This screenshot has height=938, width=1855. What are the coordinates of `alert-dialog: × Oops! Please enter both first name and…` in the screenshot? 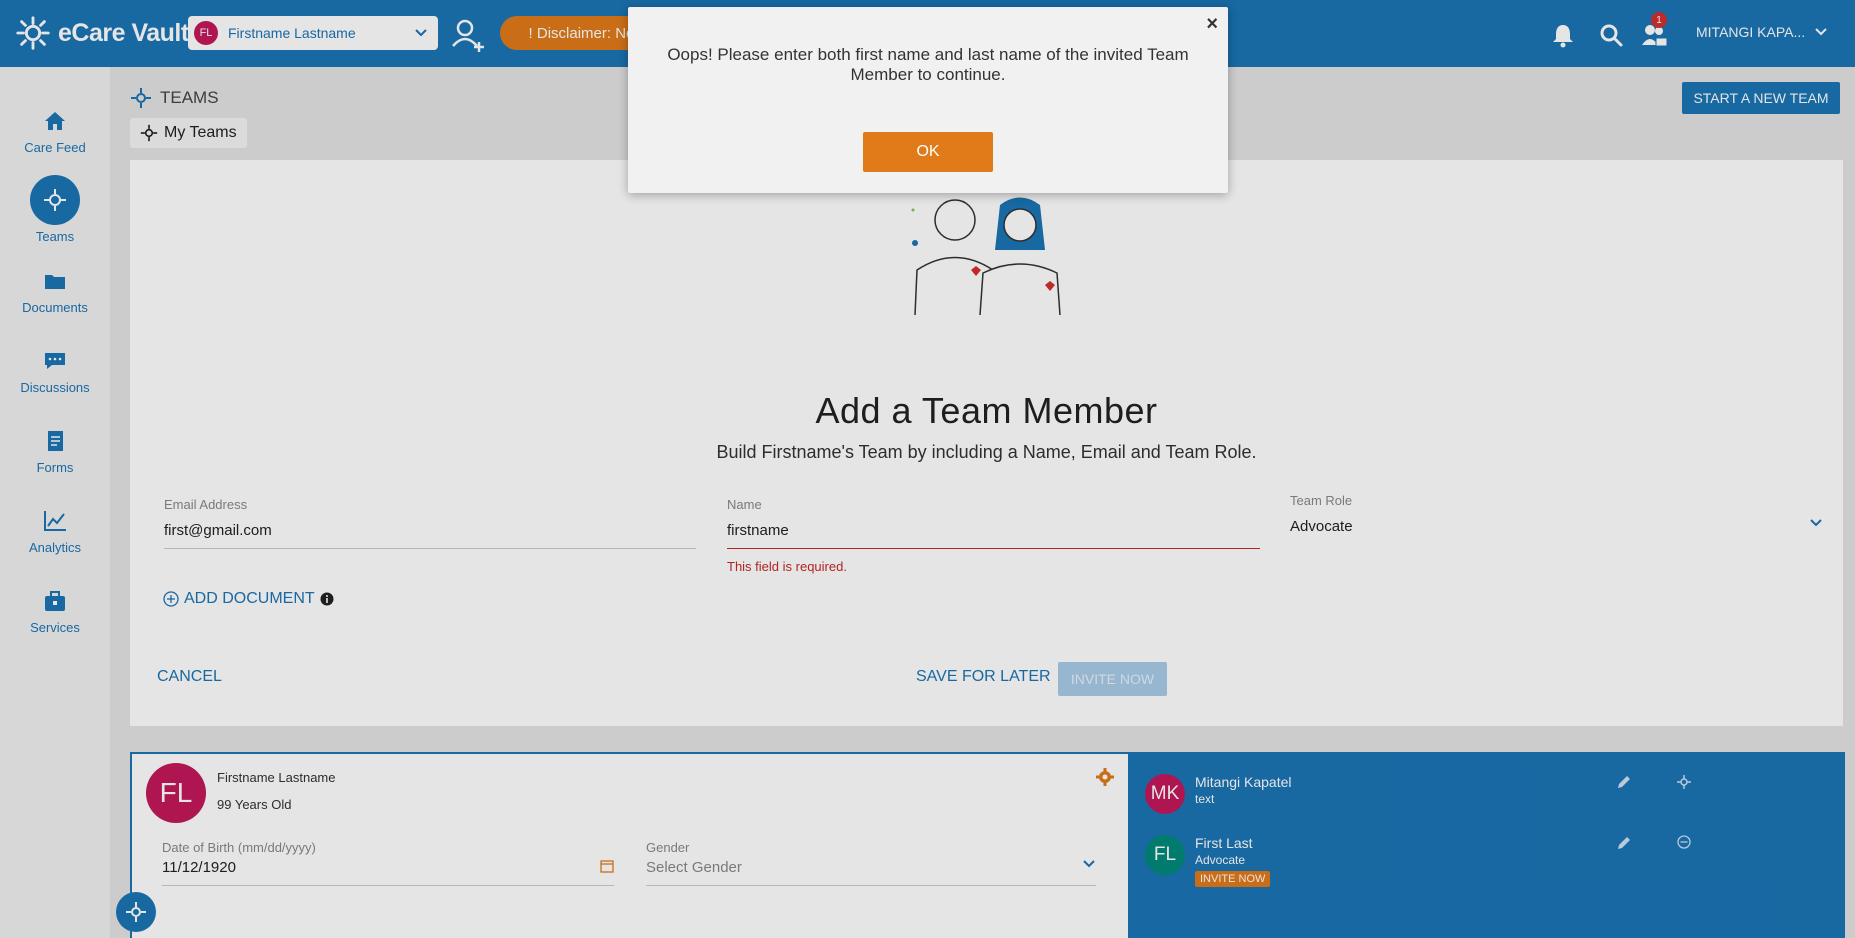 It's located at (928, 100).